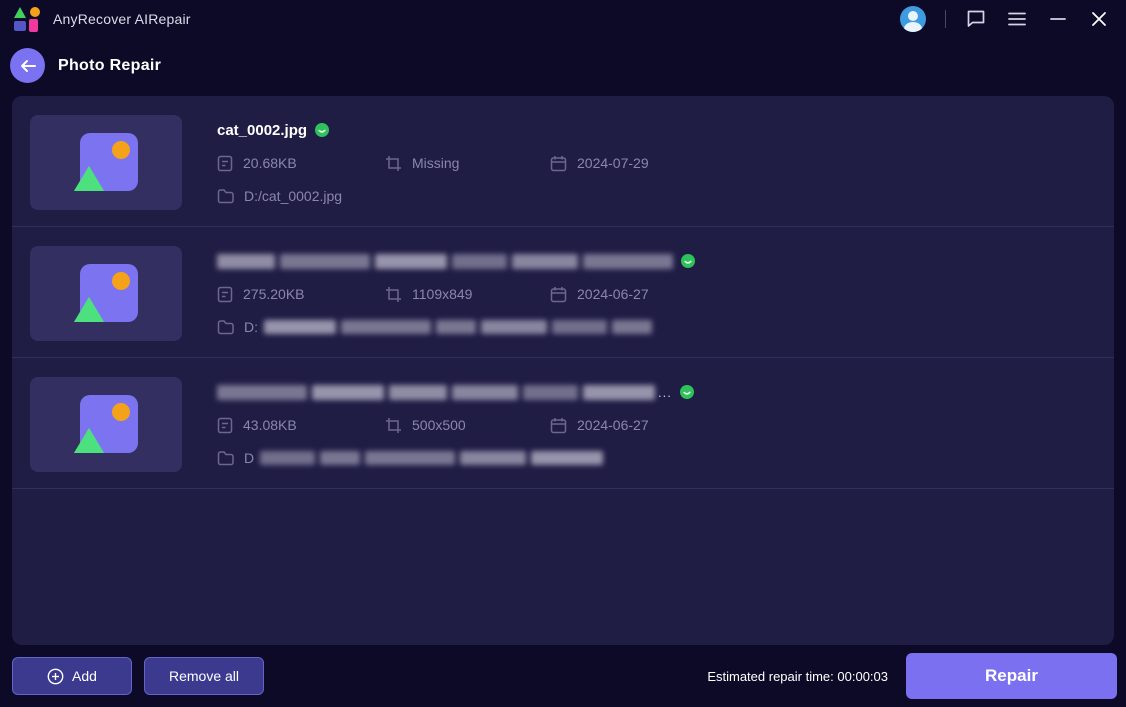  What do you see at coordinates (976, 19) in the screenshot?
I see `chat-icon` at bounding box center [976, 19].